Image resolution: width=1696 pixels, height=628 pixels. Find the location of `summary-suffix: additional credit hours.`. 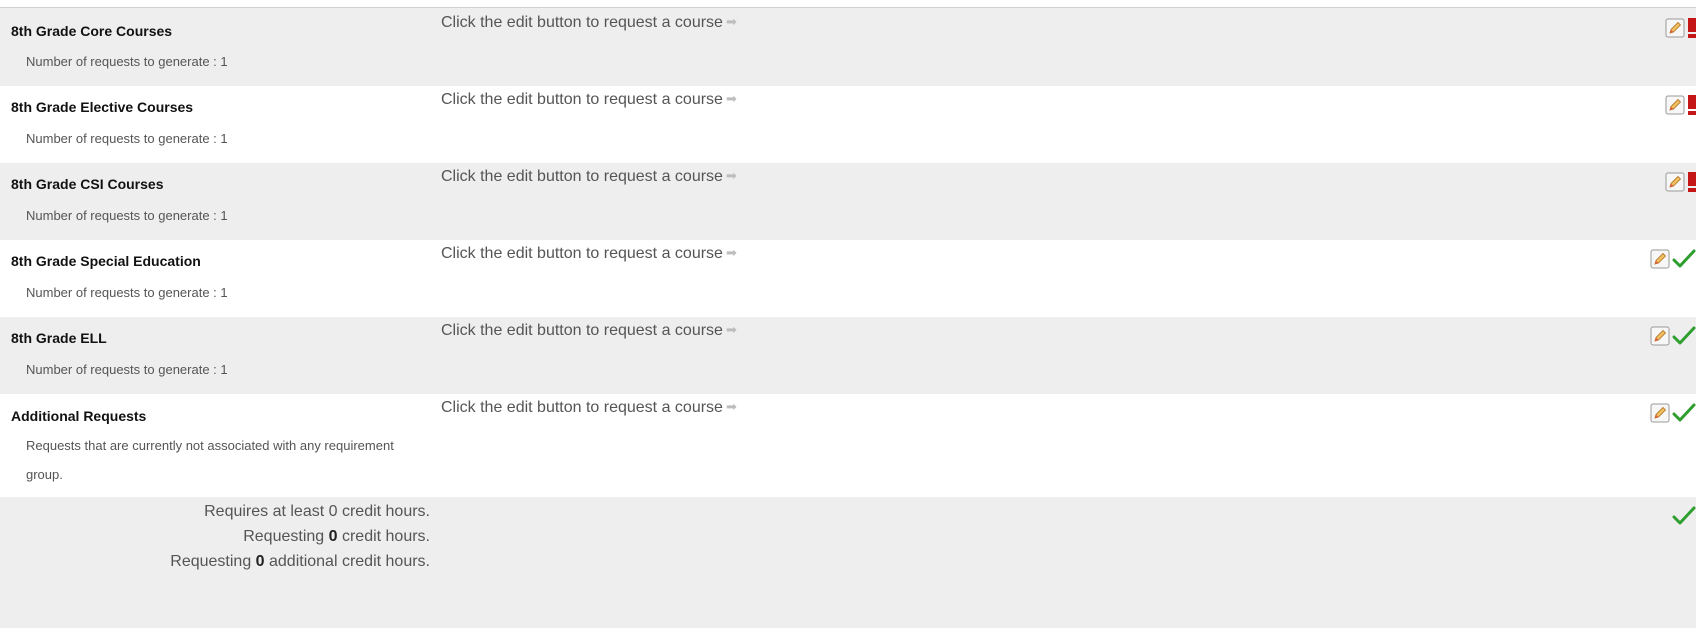

summary-suffix: additional credit hours. is located at coordinates (347, 561).